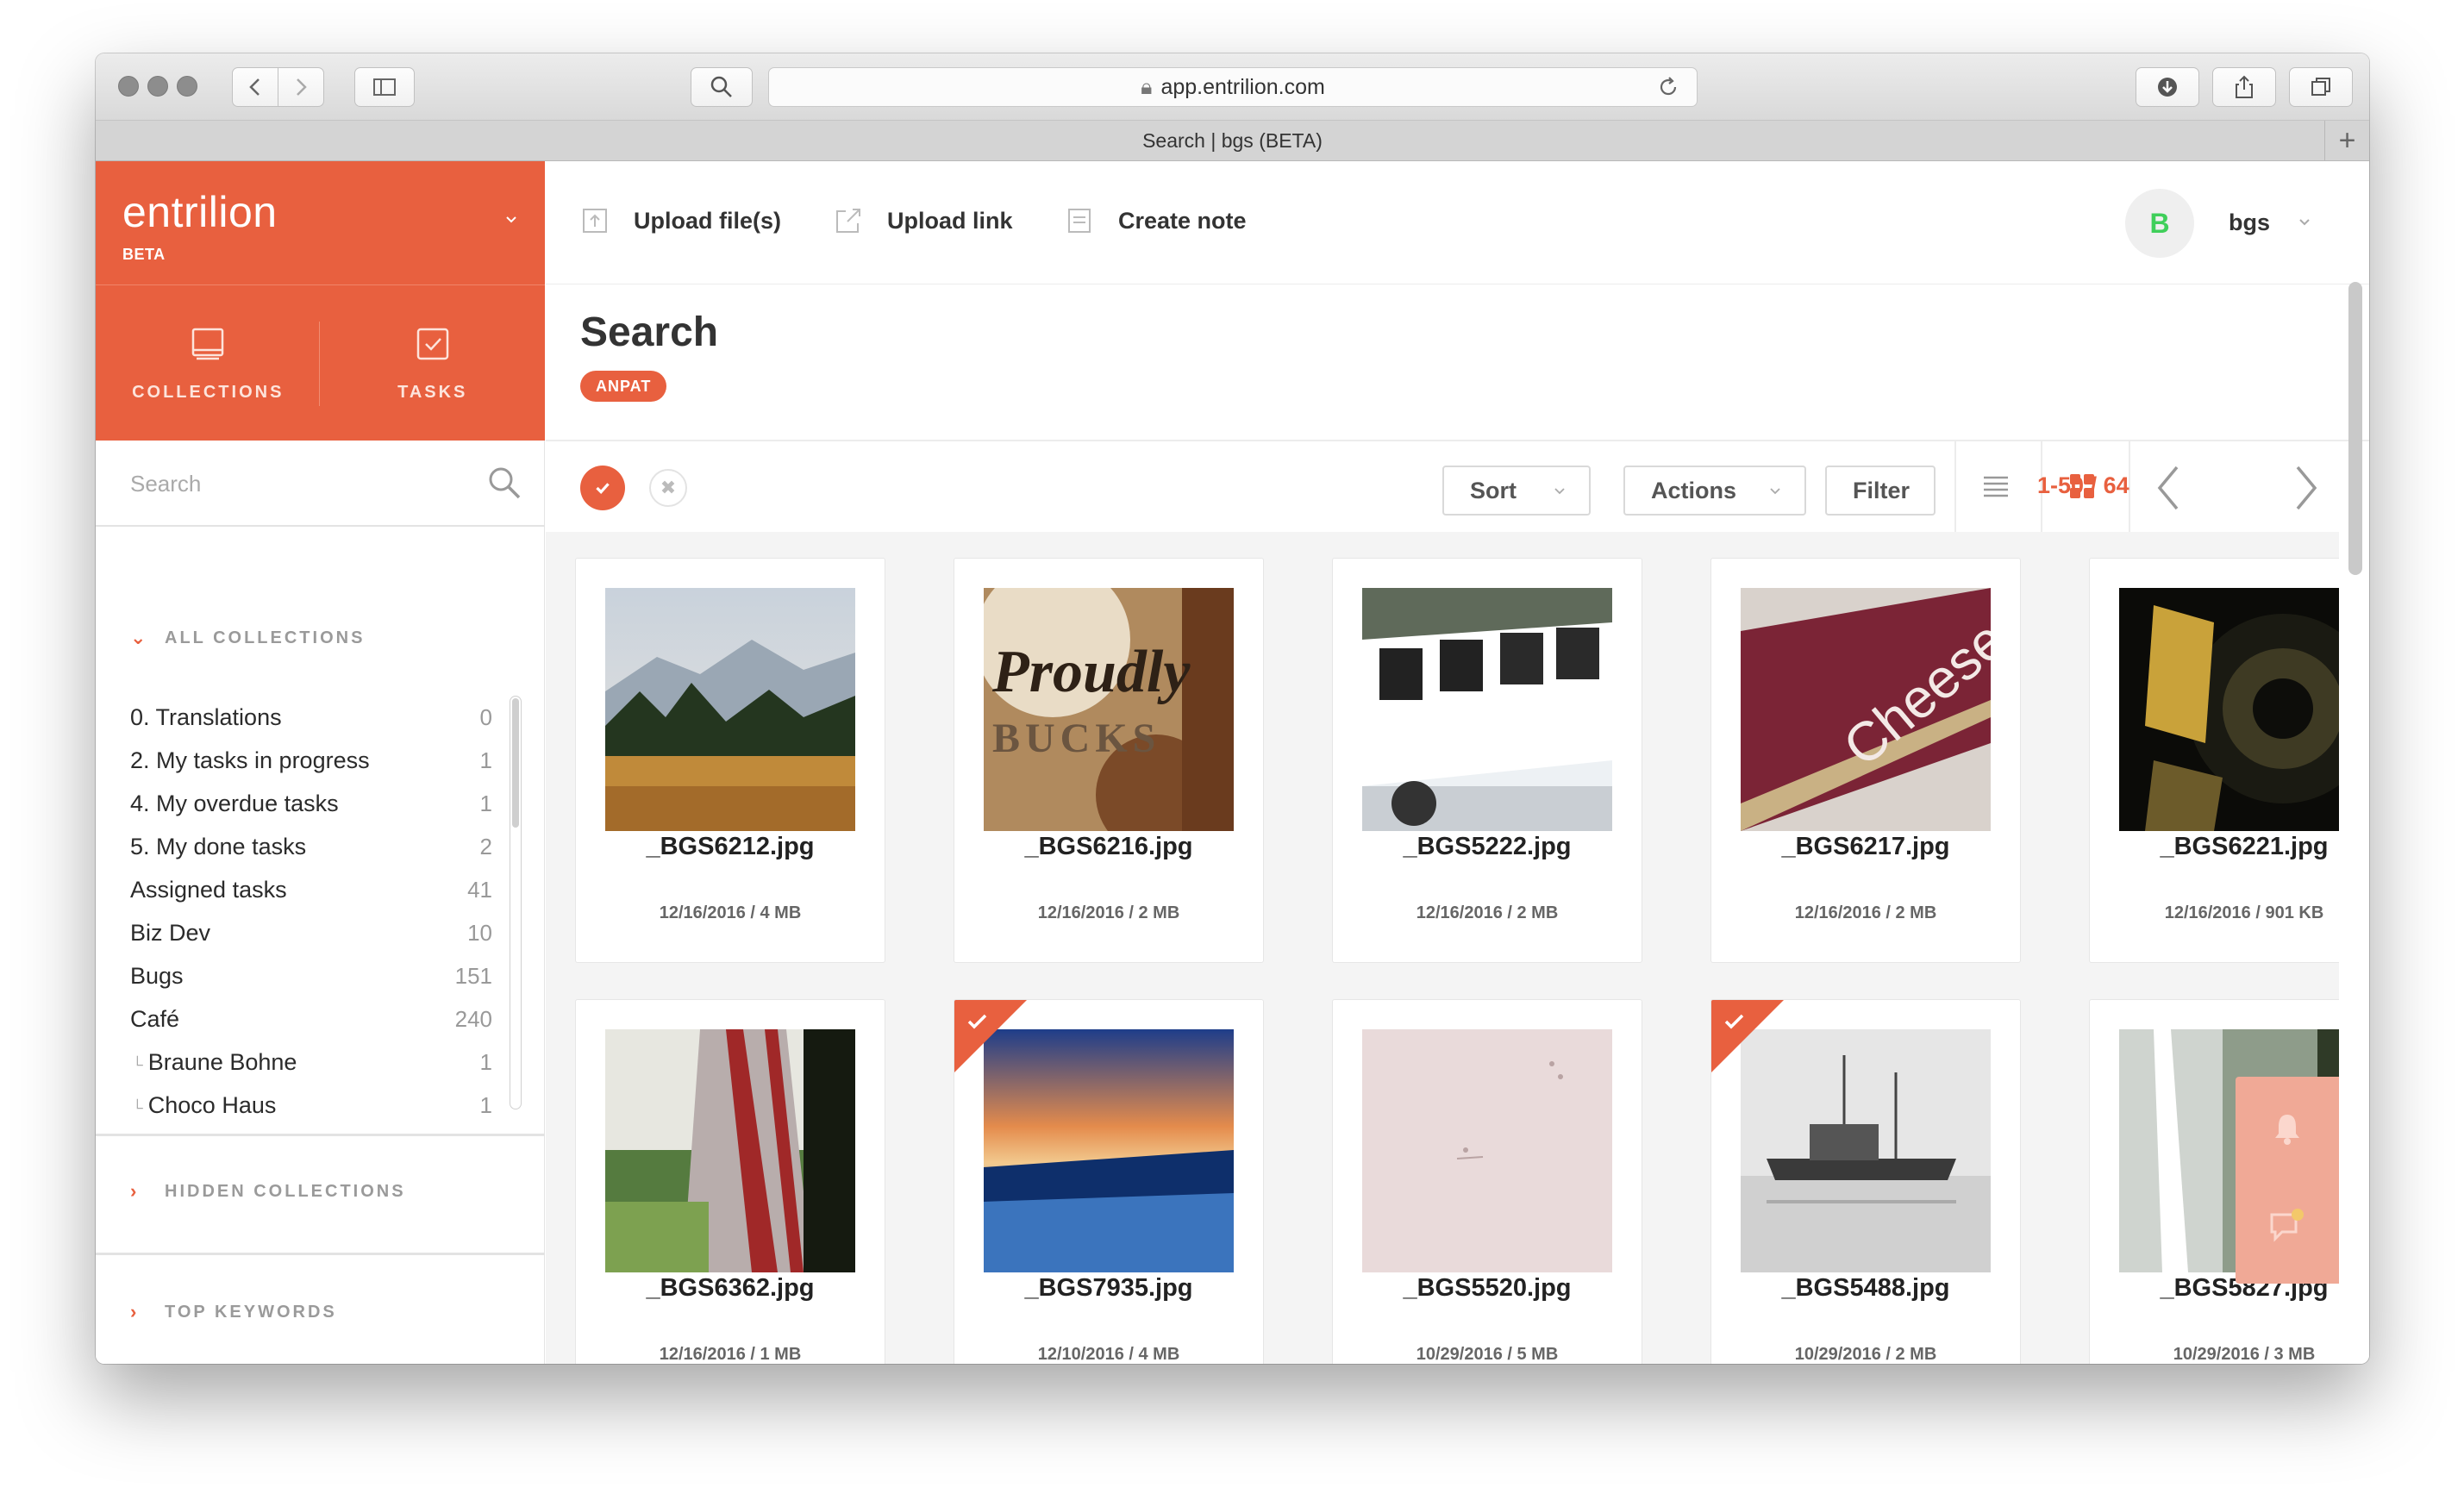 The width and height of the screenshot is (2464, 1500). I want to click on upload-files-label: Upload file(s), so click(708, 220).